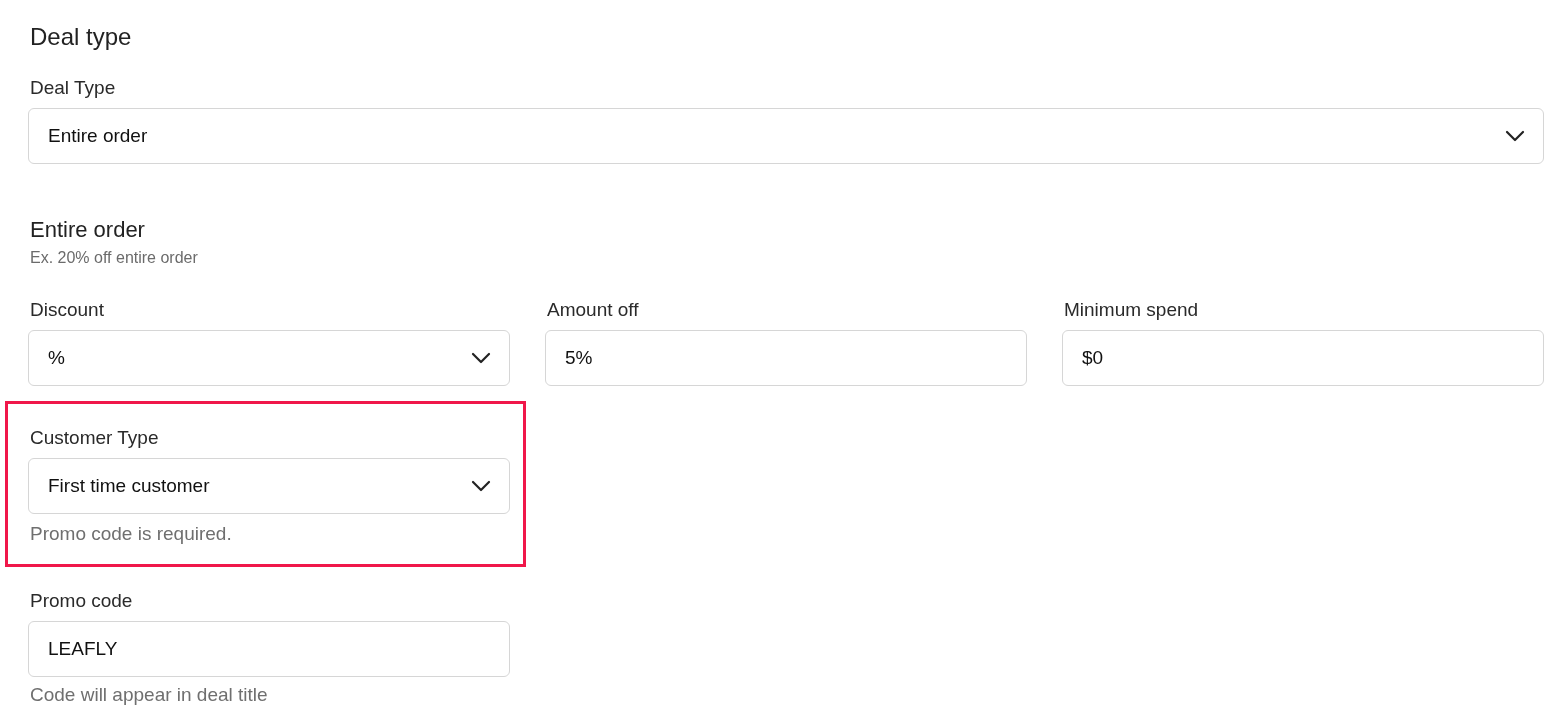  Describe the element at coordinates (73, 88) in the screenshot. I see `field-label: Deal Type` at that location.